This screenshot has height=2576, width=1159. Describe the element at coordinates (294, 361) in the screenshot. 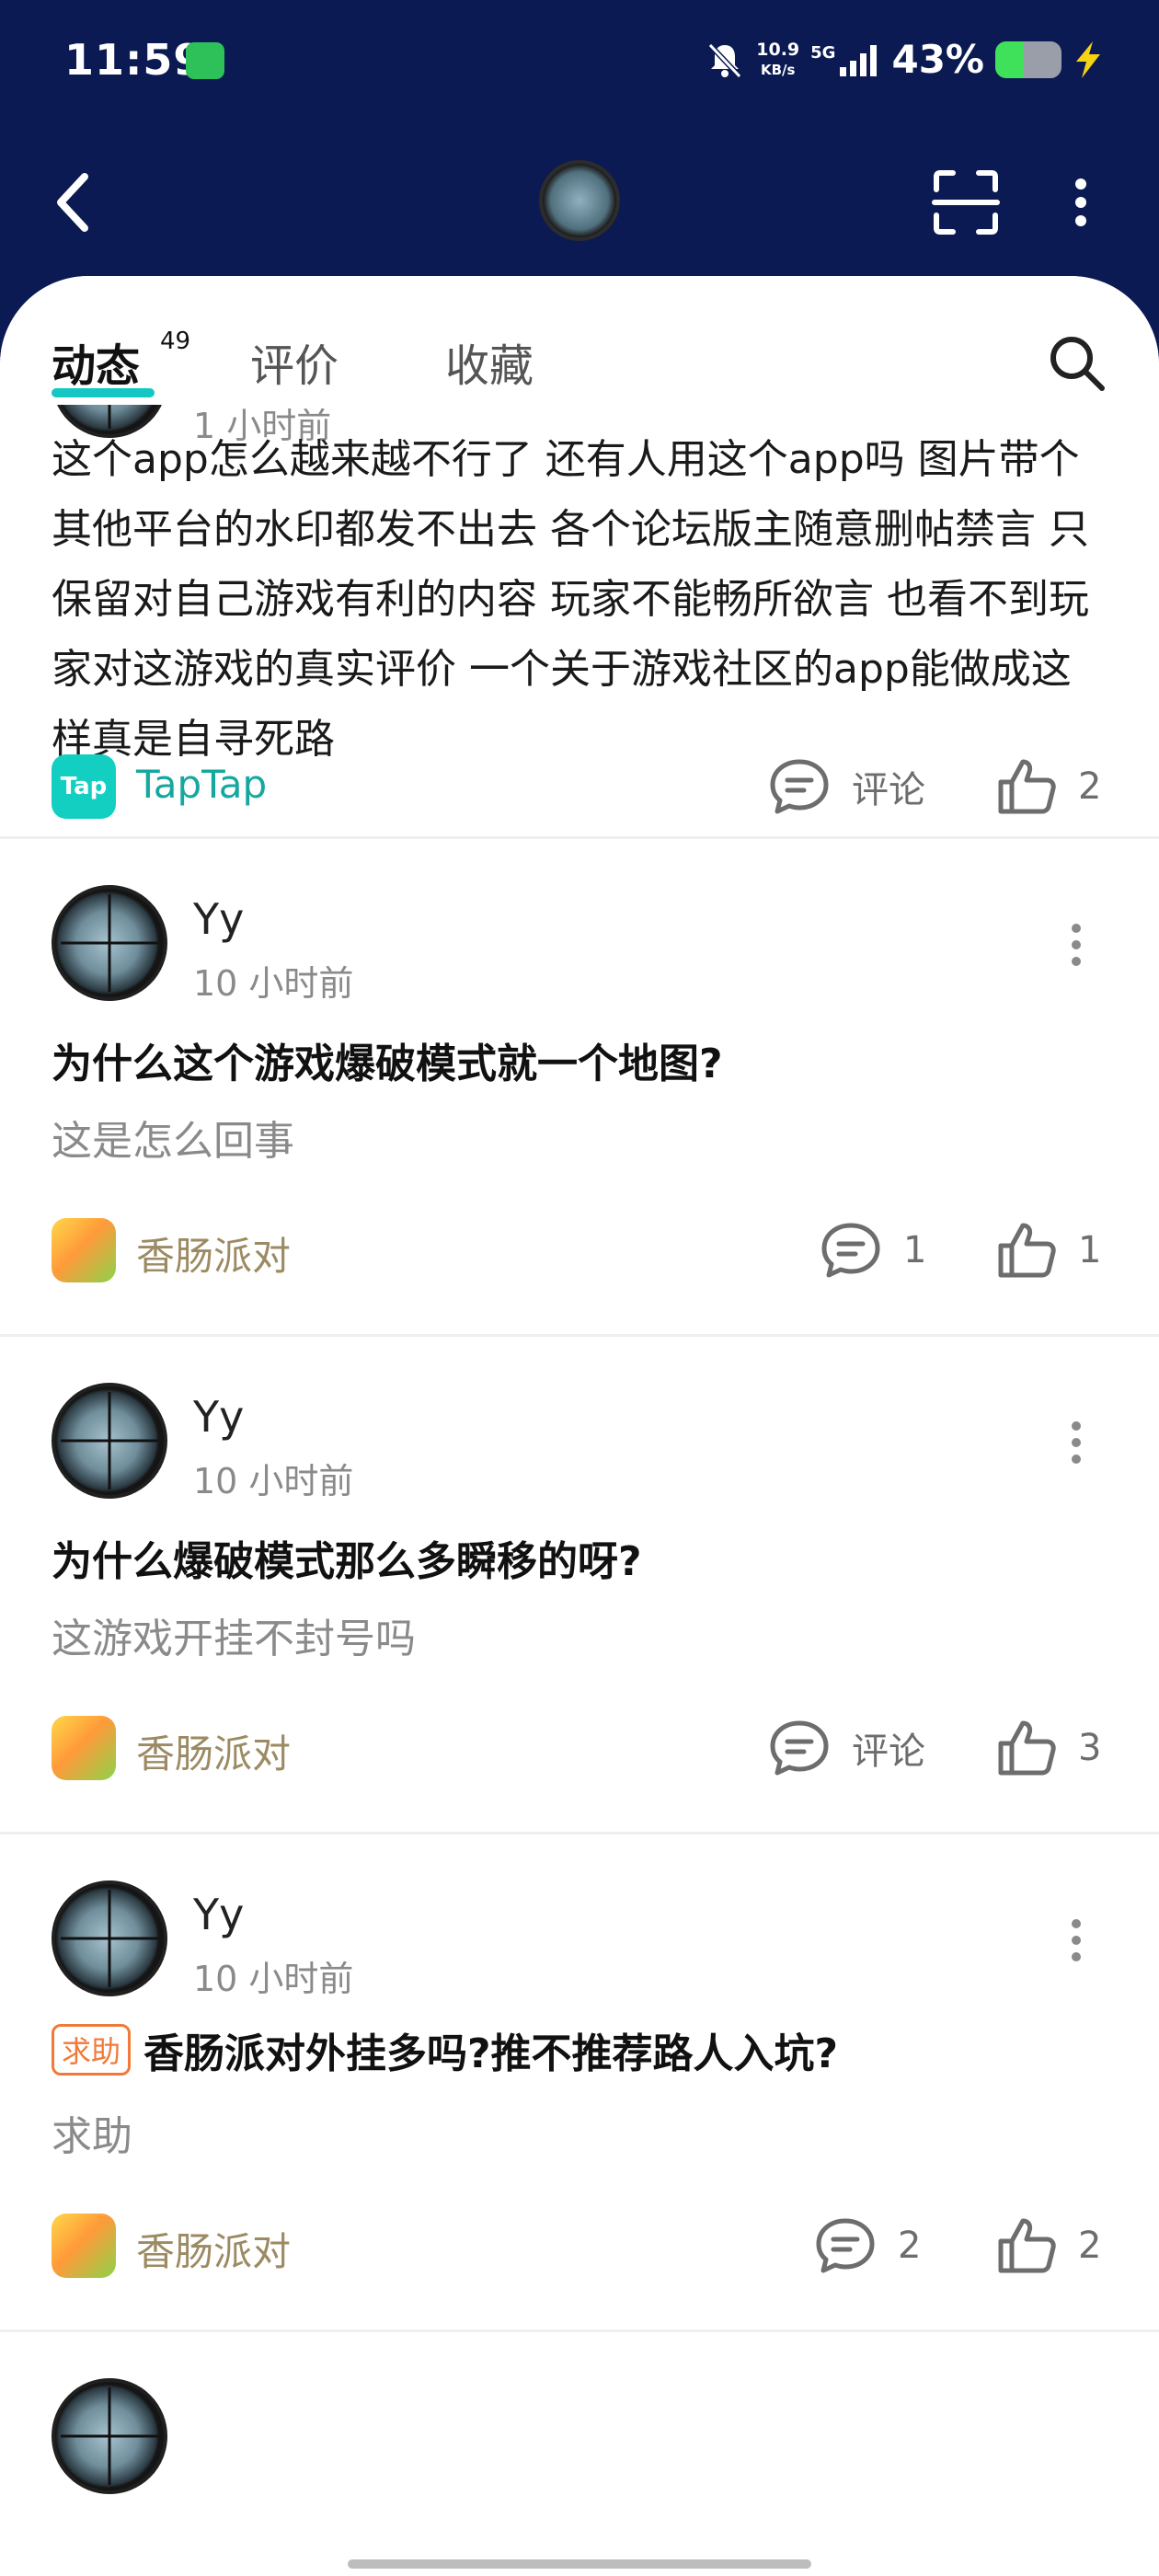

I see `tab-reviews: 评价` at that location.